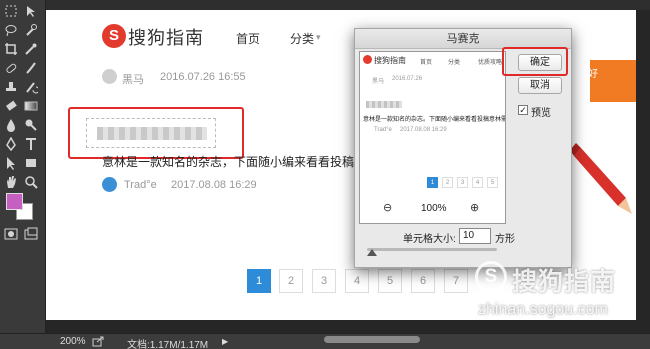 The height and width of the screenshot is (349, 650). Describe the element at coordinates (432, 182) in the screenshot. I see `preview-page-1: 1` at that location.